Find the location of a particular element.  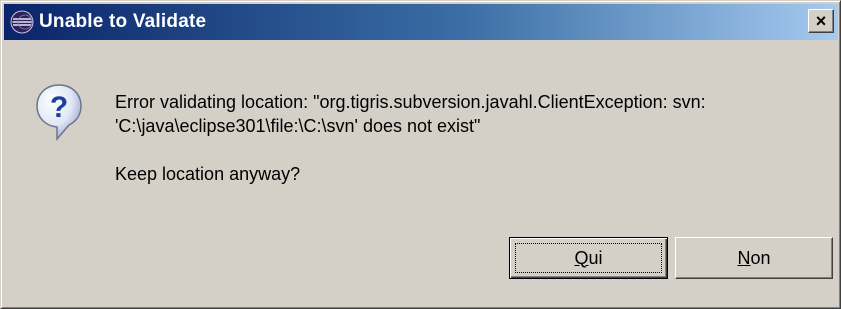

window-title: Unable to Validate is located at coordinates (123, 21).